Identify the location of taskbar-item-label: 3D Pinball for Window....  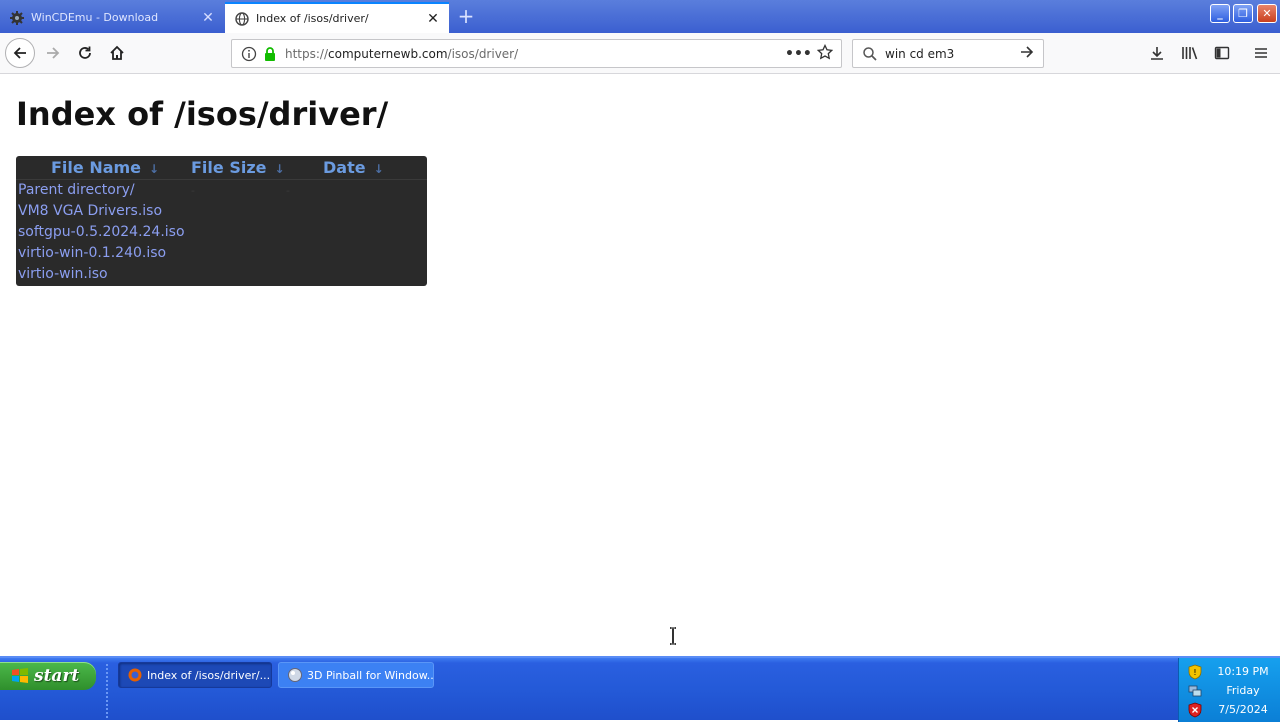
(370, 675).